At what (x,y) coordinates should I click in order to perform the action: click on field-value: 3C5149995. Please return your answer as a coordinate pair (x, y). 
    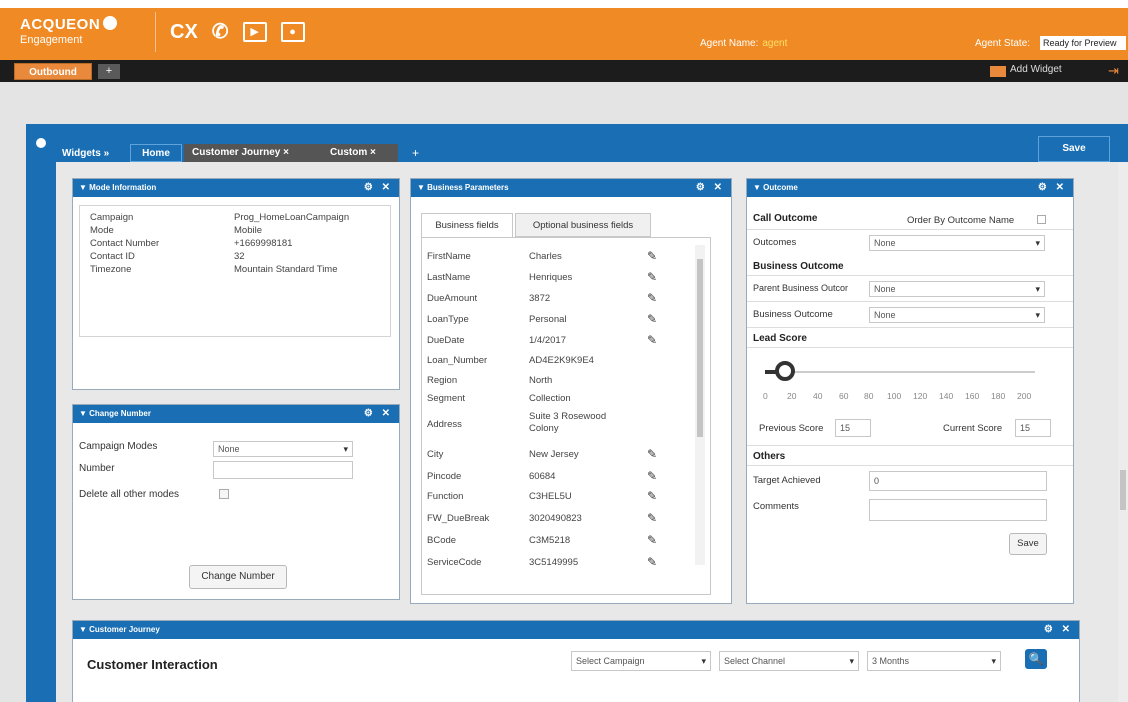
    Looking at the image, I should click on (554, 562).